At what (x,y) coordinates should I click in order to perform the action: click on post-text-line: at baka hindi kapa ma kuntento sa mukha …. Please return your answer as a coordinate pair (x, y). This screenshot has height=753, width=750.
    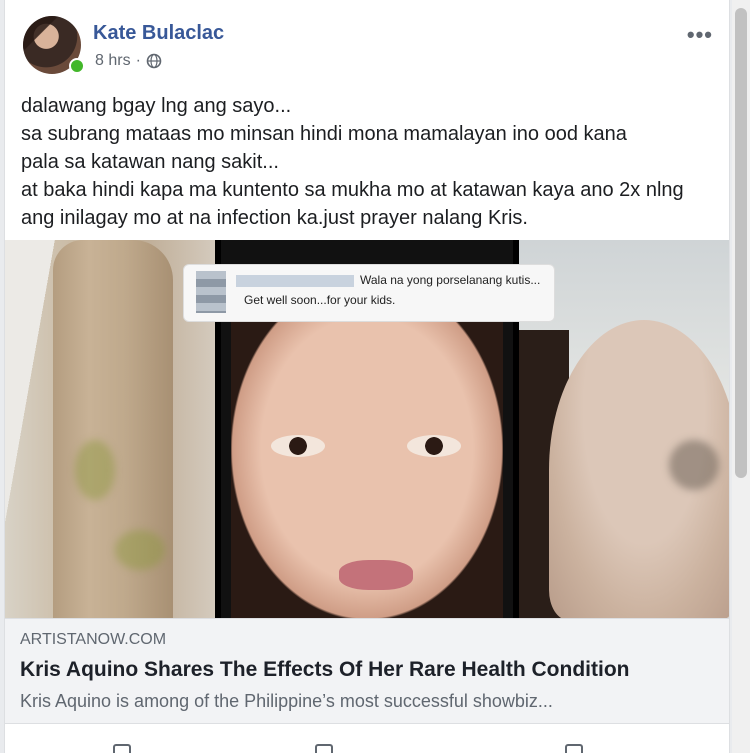
    Looking at the image, I should click on (352, 190).